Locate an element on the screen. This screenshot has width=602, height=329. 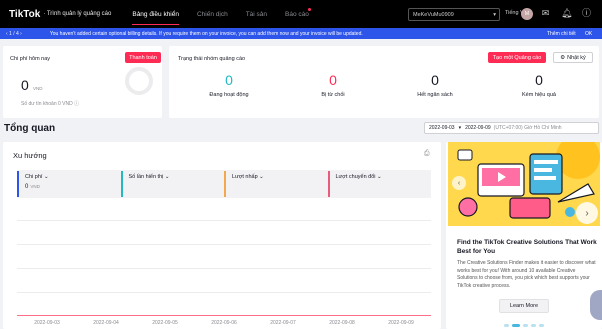
tiktok-logo: TikTok · Trình quản lý quảng cáo is located at coordinates (60, 14).